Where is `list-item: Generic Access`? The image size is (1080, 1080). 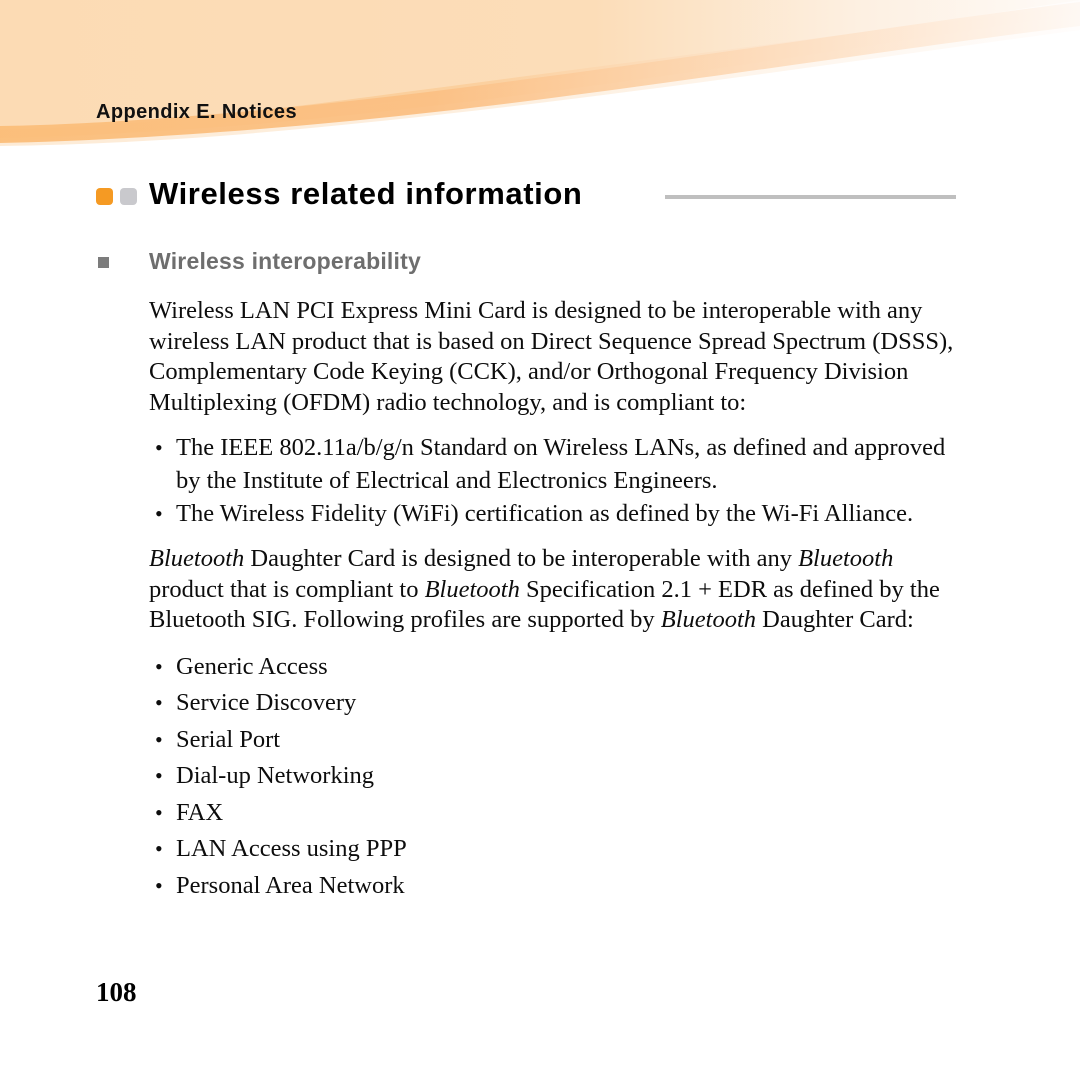
list-item: Generic Access is located at coordinates (559, 667).